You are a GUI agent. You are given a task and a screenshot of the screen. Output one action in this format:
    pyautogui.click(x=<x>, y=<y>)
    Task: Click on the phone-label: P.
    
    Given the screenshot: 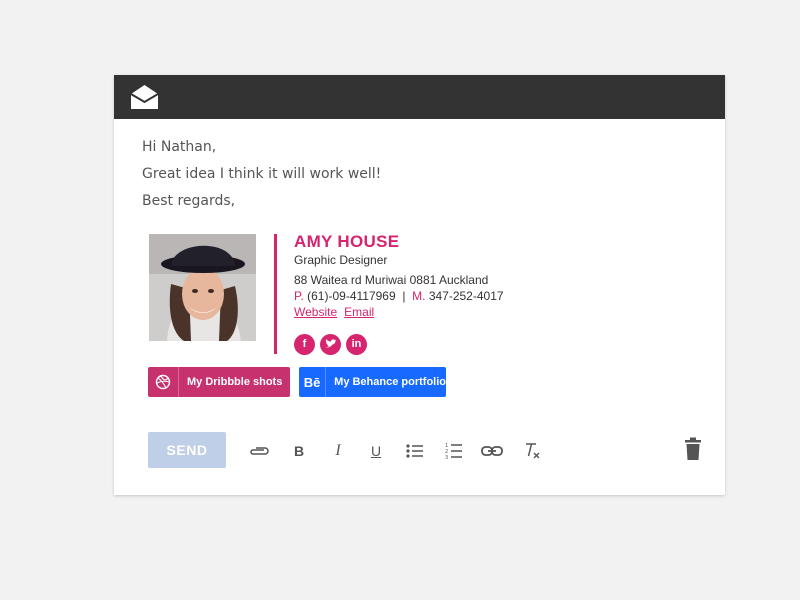 What is the action you would take?
    pyautogui.click(x=299, y=296)
    